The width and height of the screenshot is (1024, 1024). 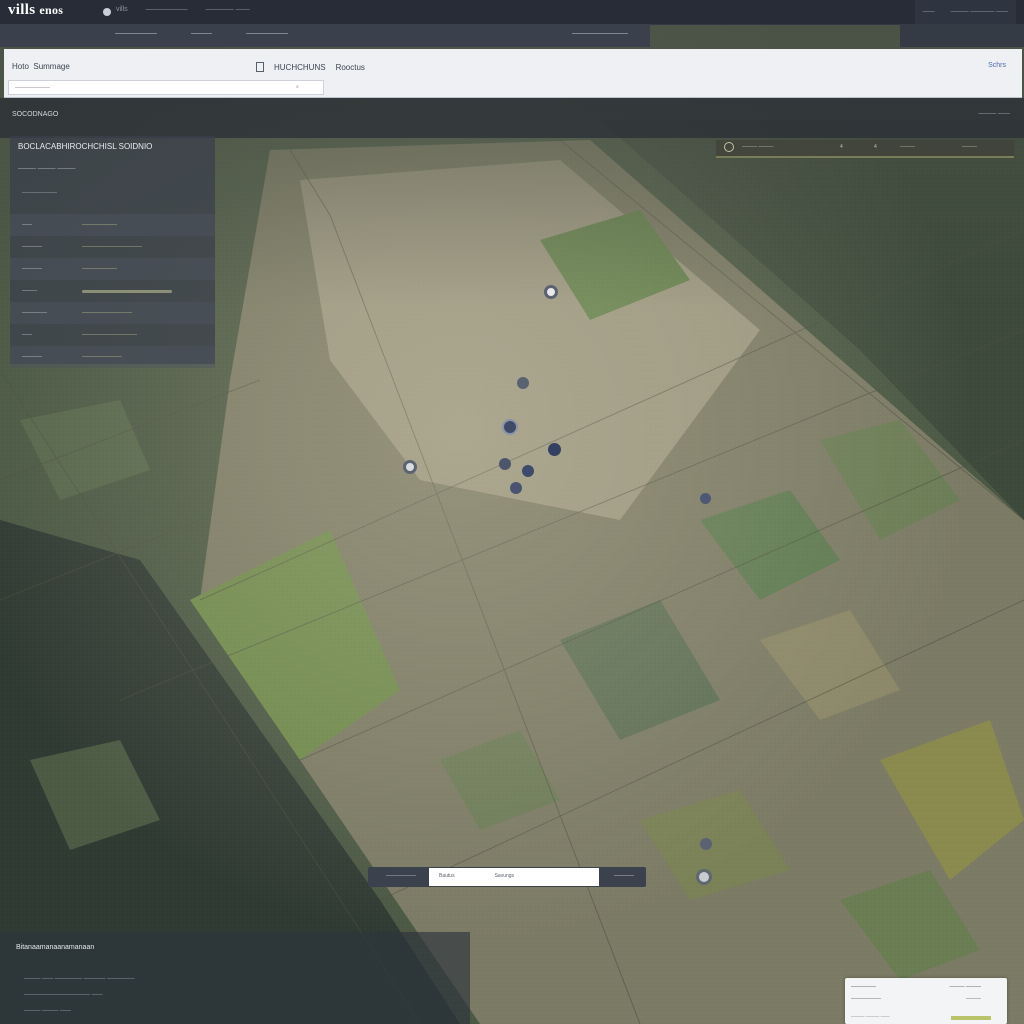 What do you see at coordinates (512, 118) in the screenshot?
I see `status-strip` at bounding box center [512, 118].